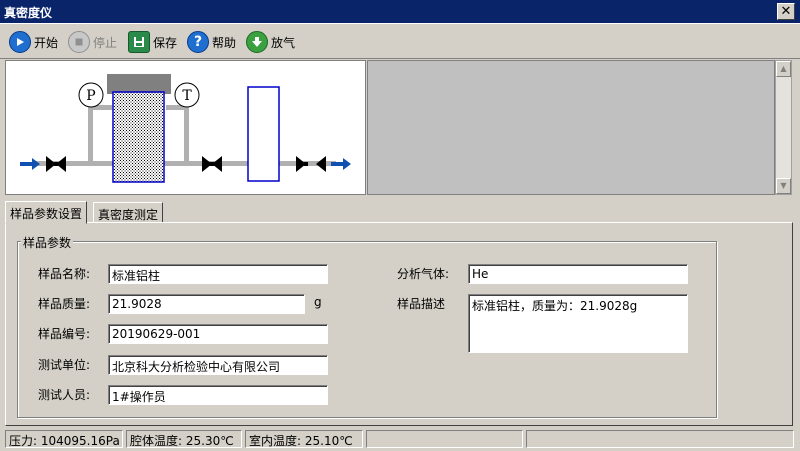 The image size is (800, 451). I want to click on scroll-up-icon: ▲, so click(783, 69).